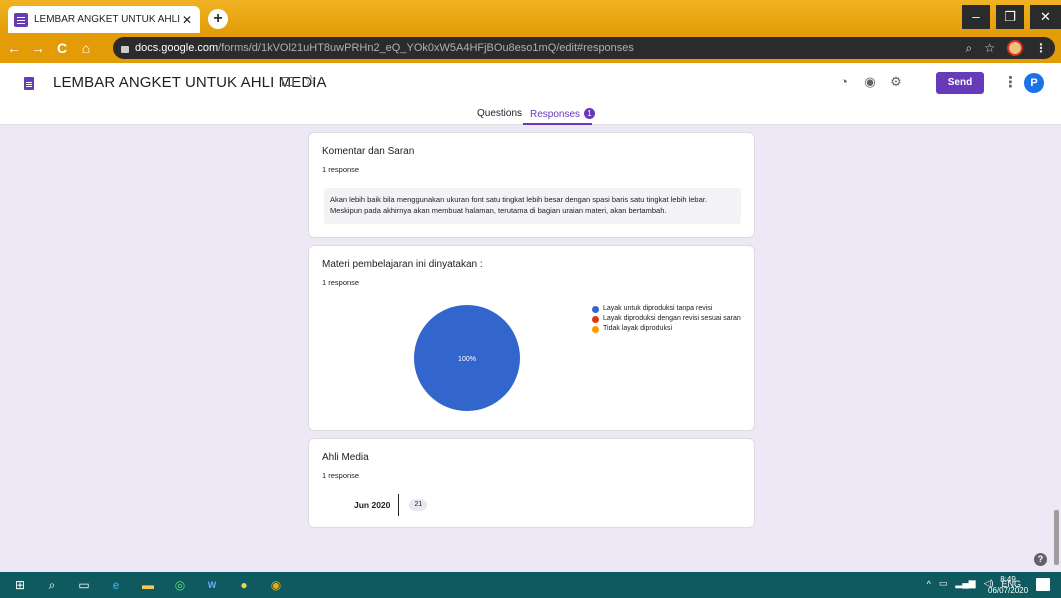 The width and height of the screenshot is (1061, 598). Describe the element at coordinates (960, 83) in the screenshot. I see `send-button: Send` at that location.